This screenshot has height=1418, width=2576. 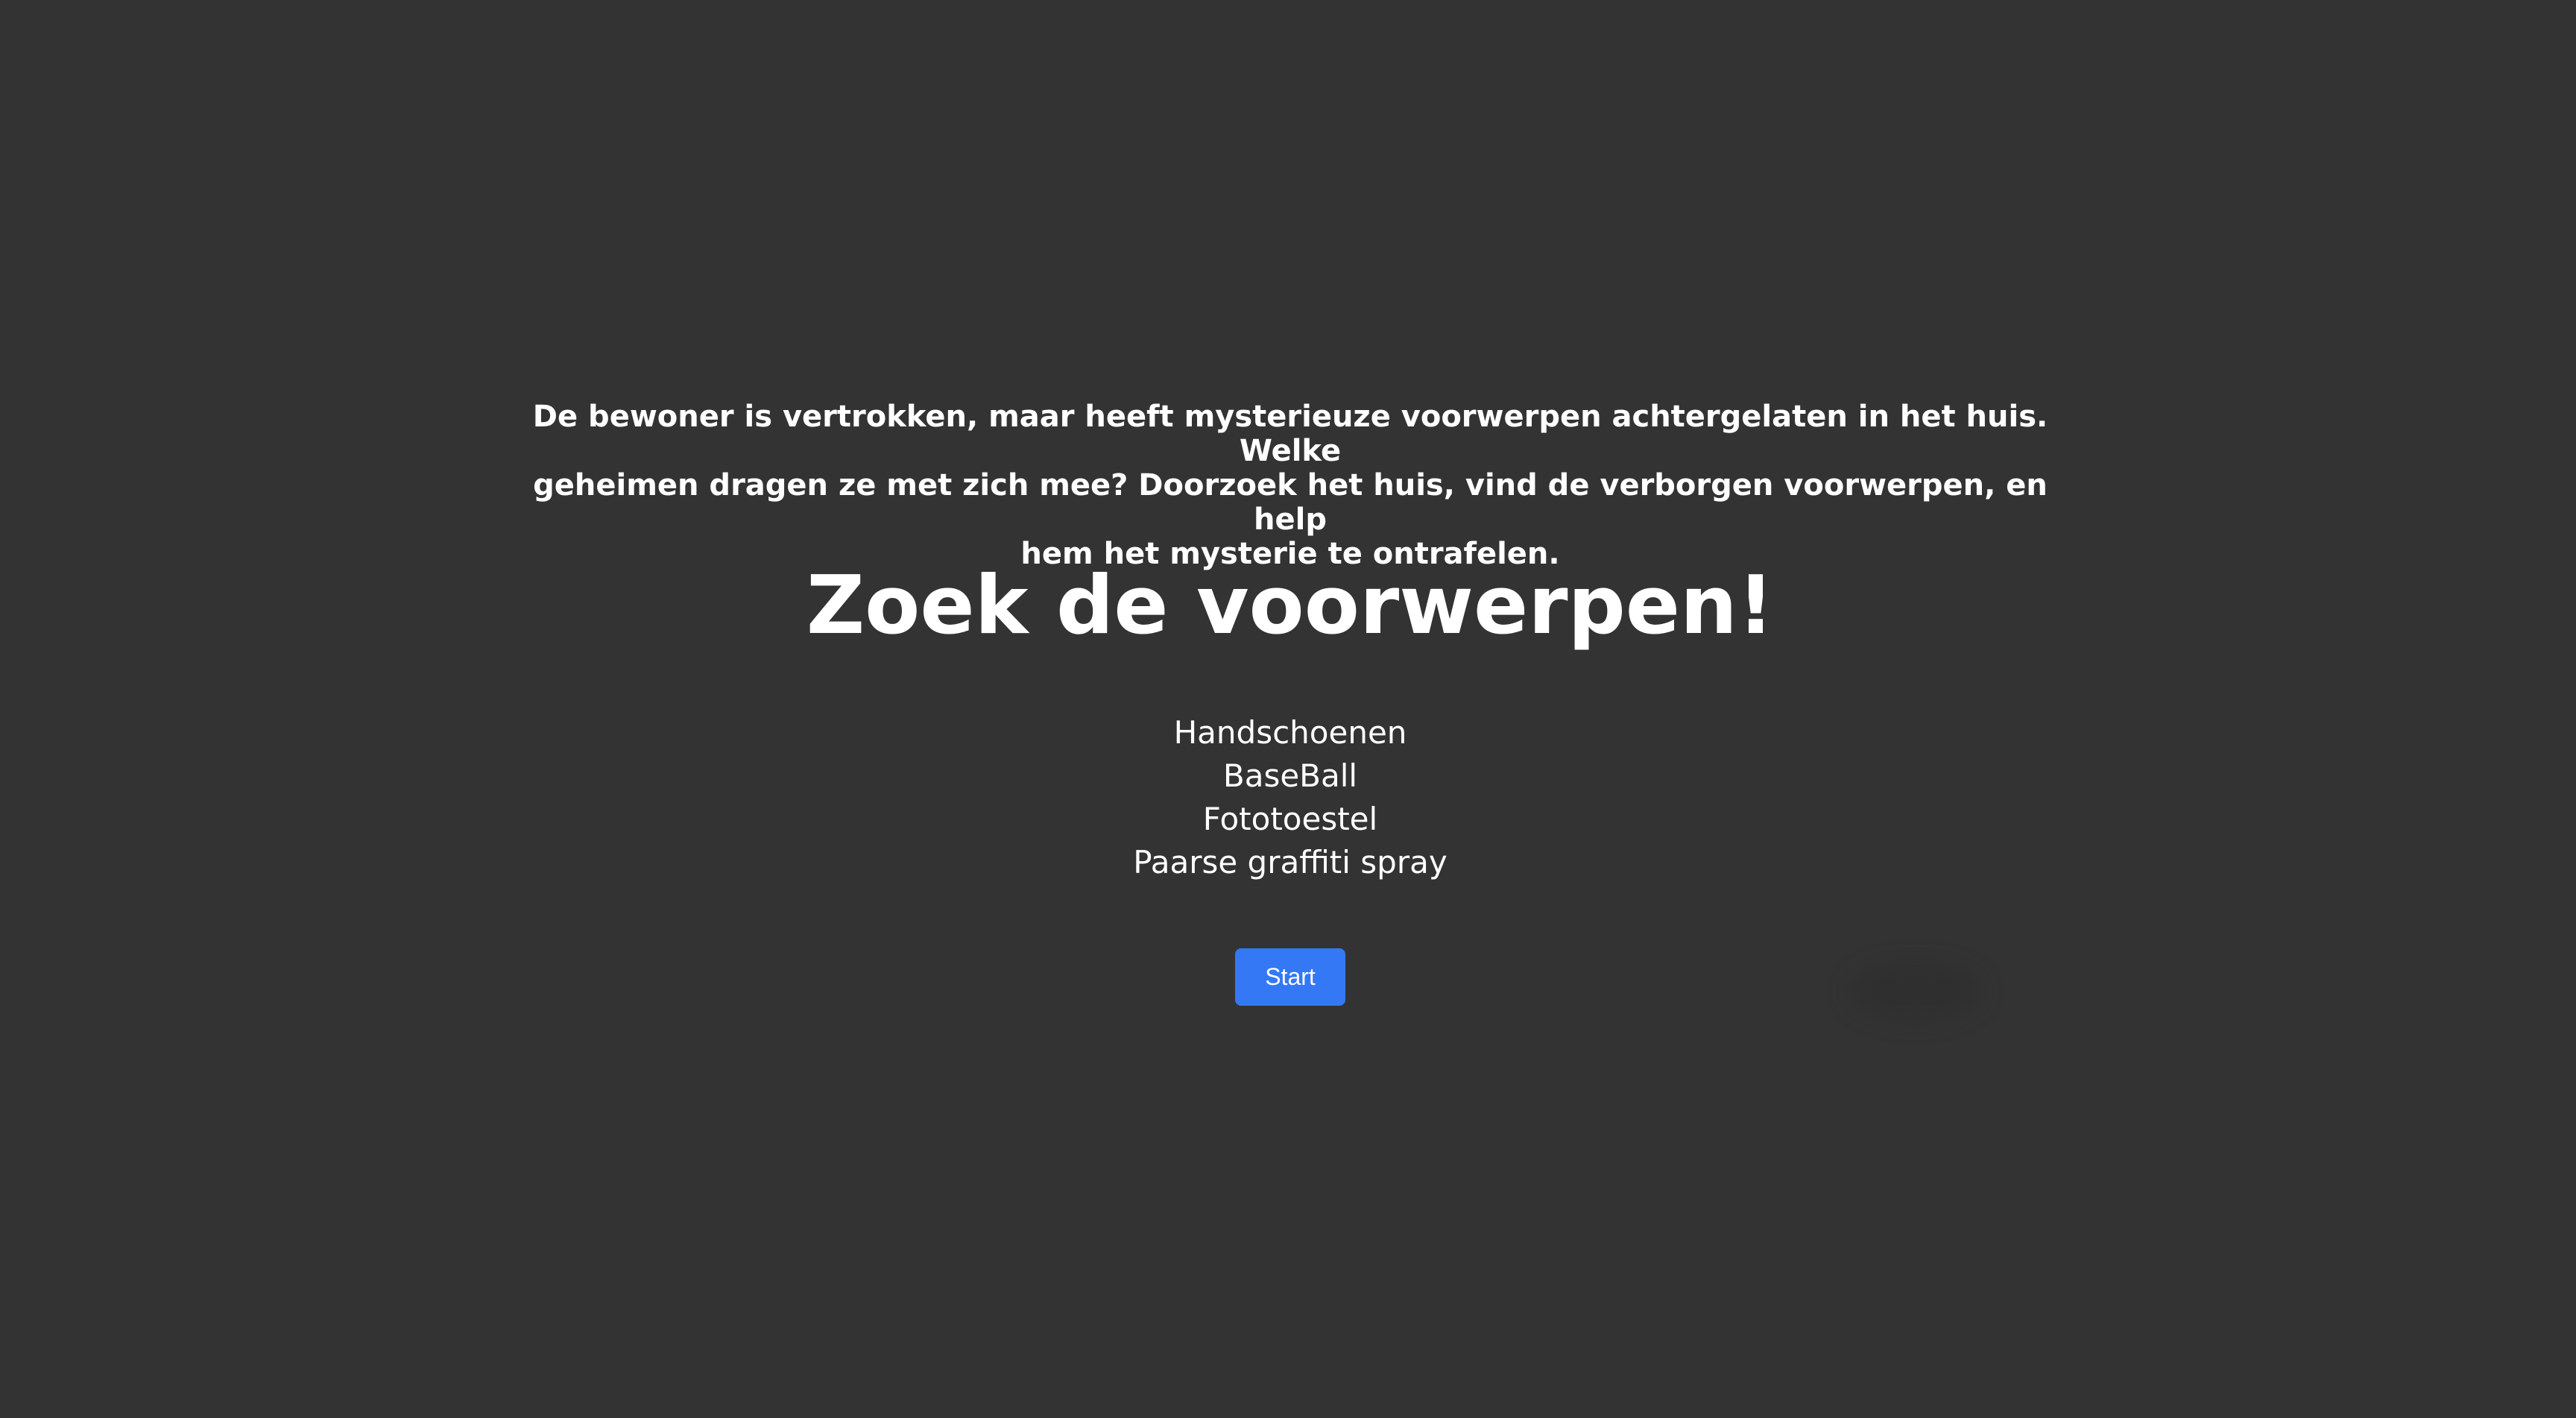 I want to click on faint-background-shape, so click(x=1916, y=991).